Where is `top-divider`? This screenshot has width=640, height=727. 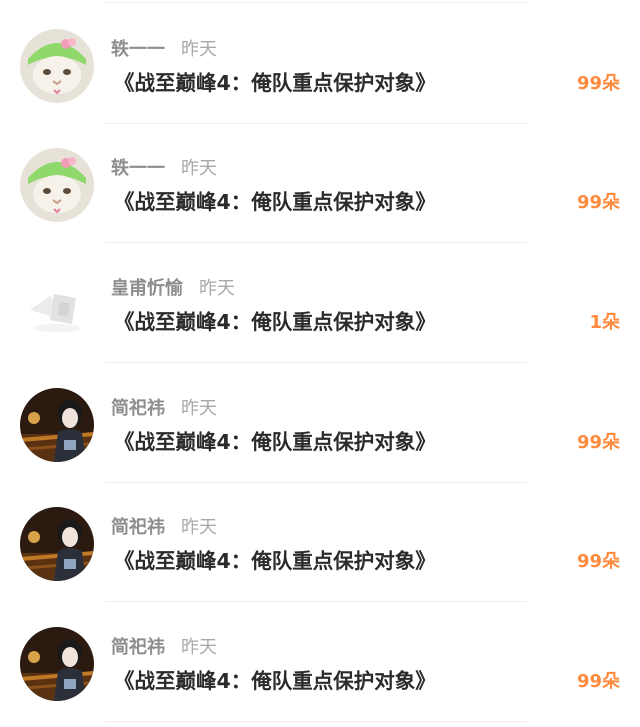 top-divider is located at coordinates (316, 2).